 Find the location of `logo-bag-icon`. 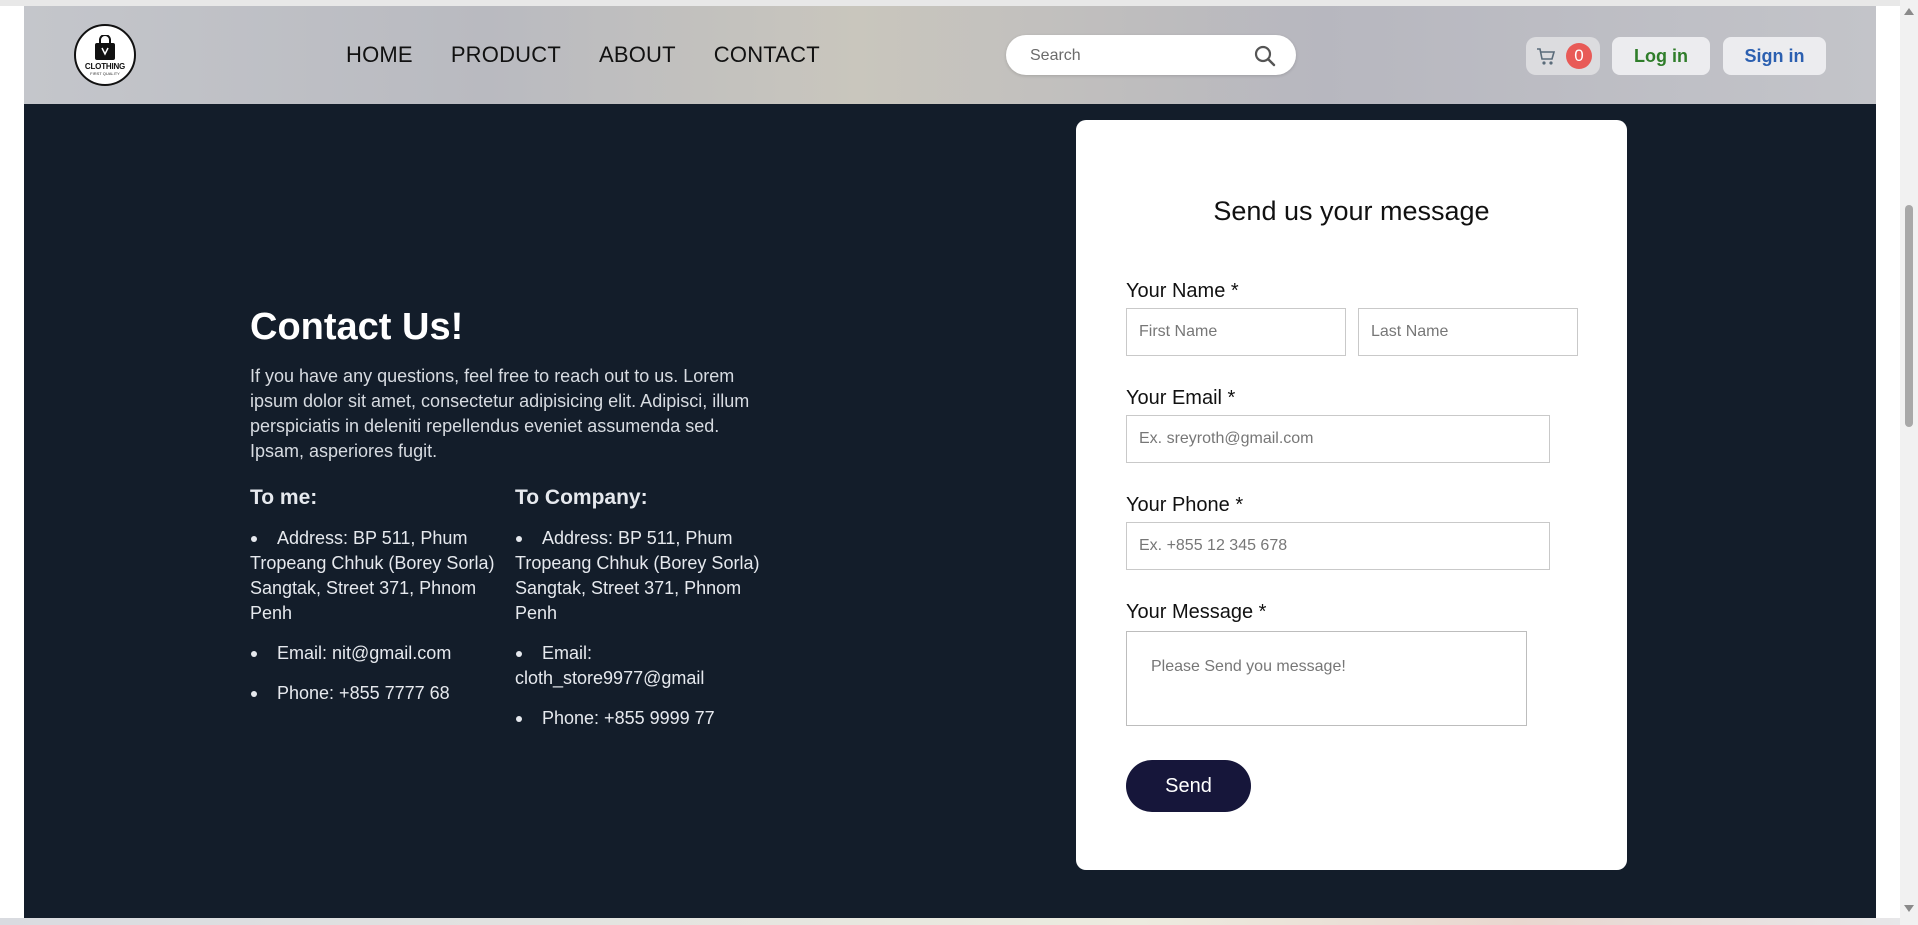

logo-bag-icon is located at coordinates (105, 47).